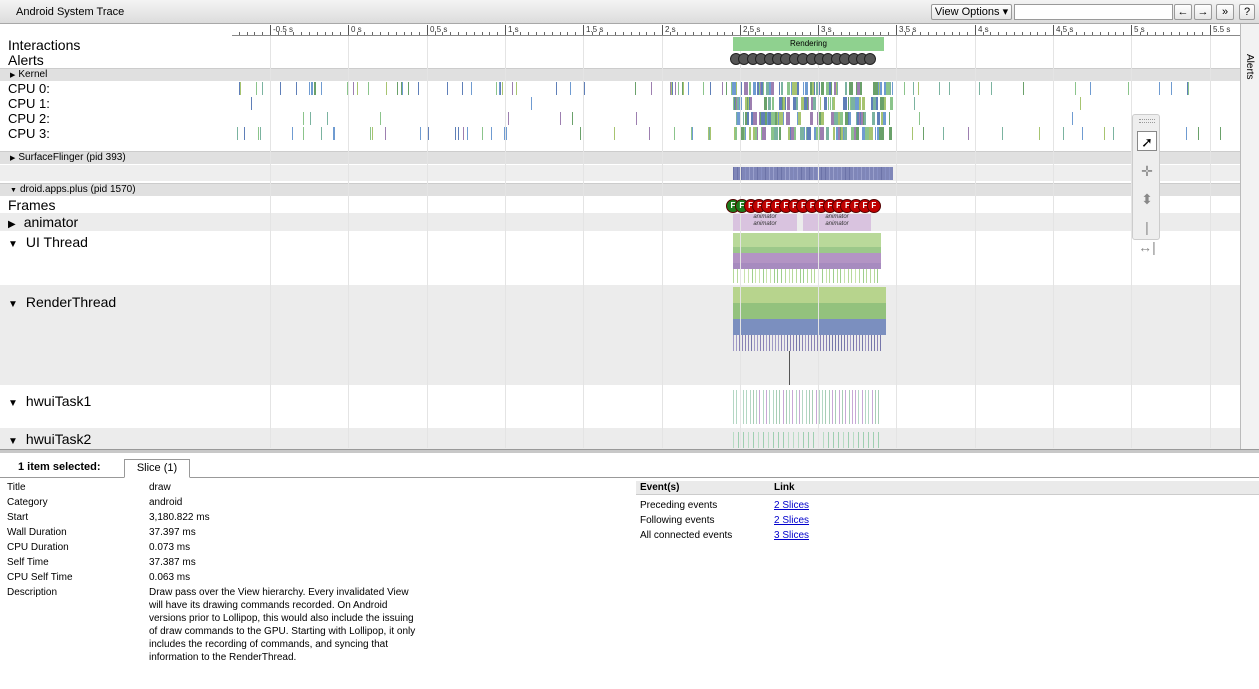 This screenshot has width=1259, height=689. What do you see at coordinates (620, 222) in the screenshot?
I see `animator-track: ▶ animator` at bounding box center [620, 222].